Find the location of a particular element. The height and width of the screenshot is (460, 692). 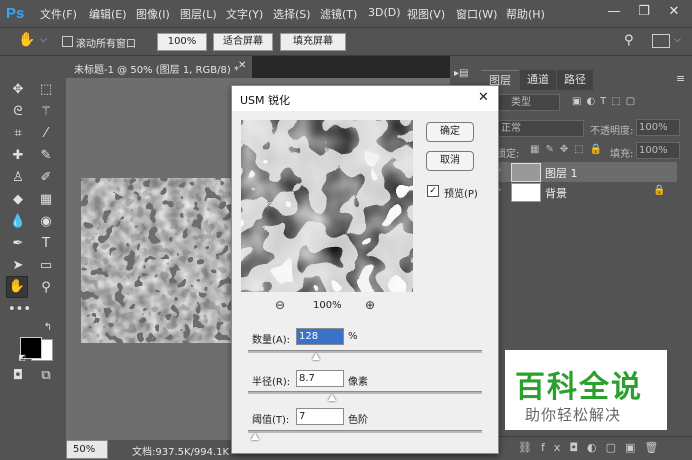

workspace-chevron-icon: ⌵ is located at coordinates (677, 40).